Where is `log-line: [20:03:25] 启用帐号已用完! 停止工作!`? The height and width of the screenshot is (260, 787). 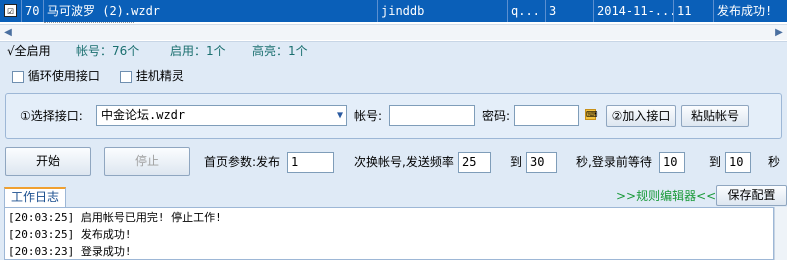
log-line: [20:03:25] 启用帐号已用完! 停止工作! is located at coordinates (115, 217).